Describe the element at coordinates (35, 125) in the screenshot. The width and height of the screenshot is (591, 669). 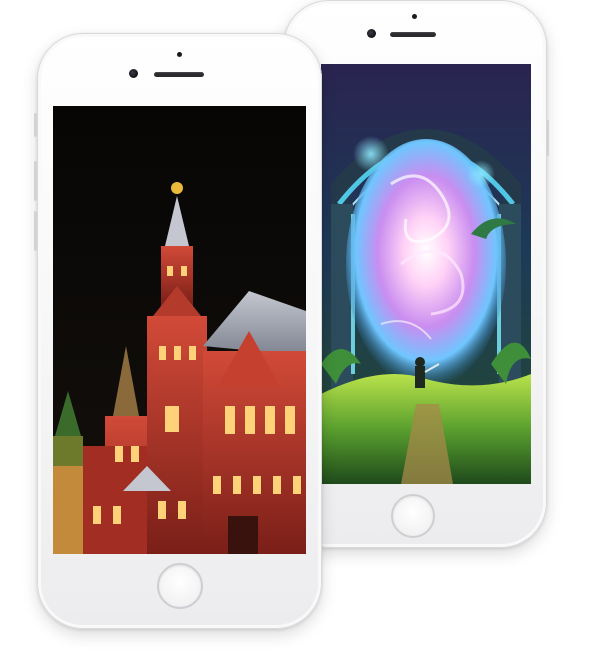
I see `mute-switch` at that location.